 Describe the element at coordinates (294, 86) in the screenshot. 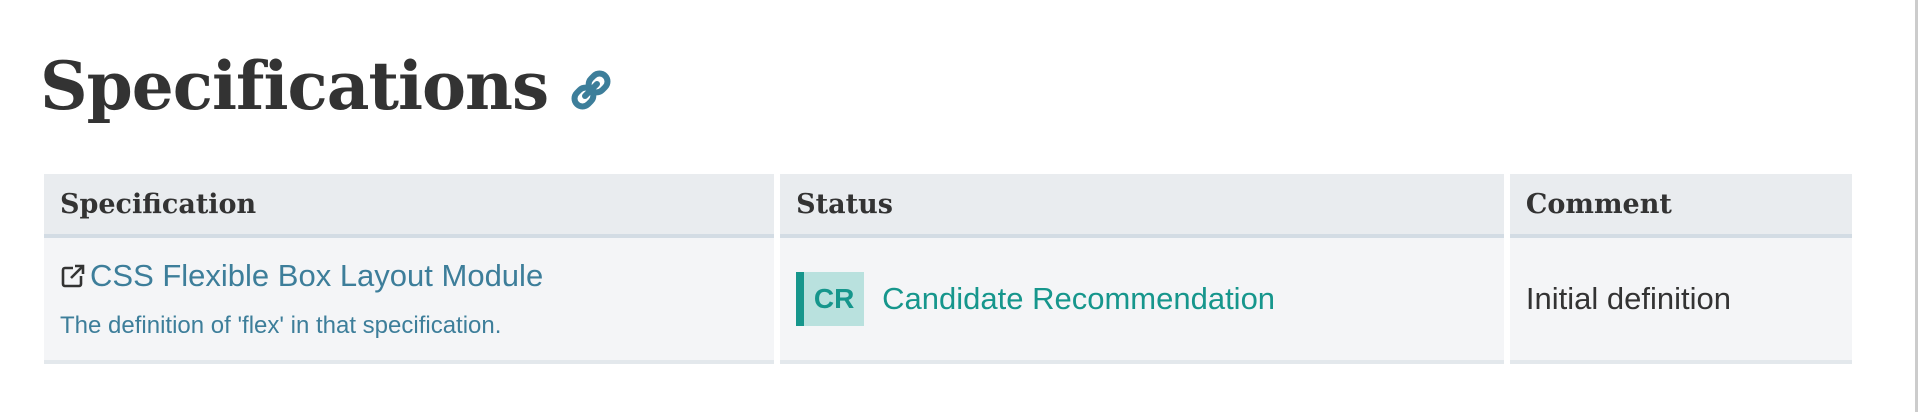

I see `page-title: Specifications` at that location.